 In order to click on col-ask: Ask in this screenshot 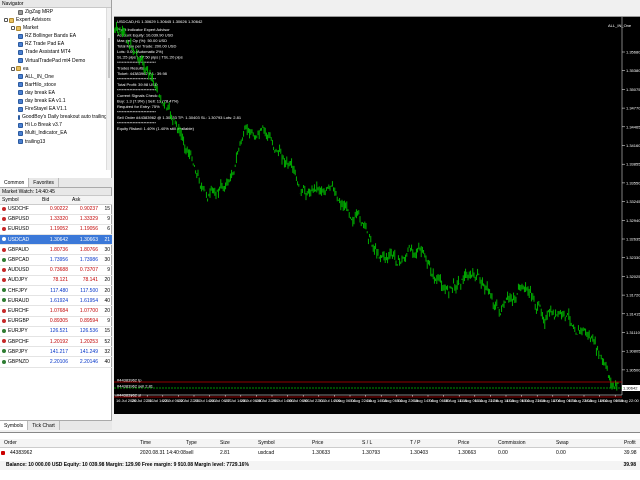, I will do `click(85, 200)`.